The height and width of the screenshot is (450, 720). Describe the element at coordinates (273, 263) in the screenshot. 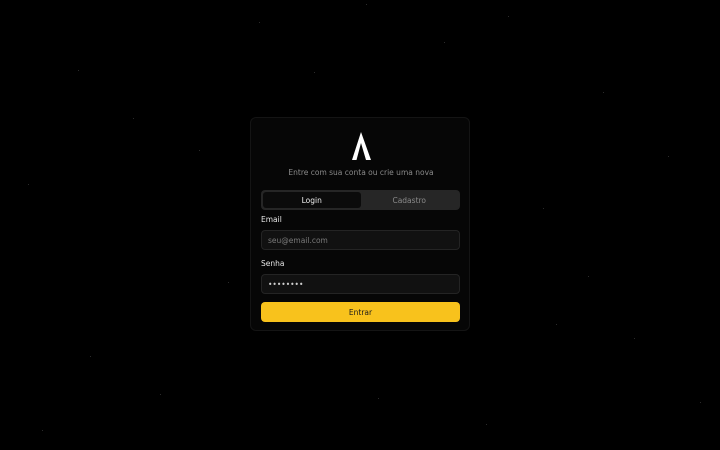

I see `password-label: Senha` at that location.